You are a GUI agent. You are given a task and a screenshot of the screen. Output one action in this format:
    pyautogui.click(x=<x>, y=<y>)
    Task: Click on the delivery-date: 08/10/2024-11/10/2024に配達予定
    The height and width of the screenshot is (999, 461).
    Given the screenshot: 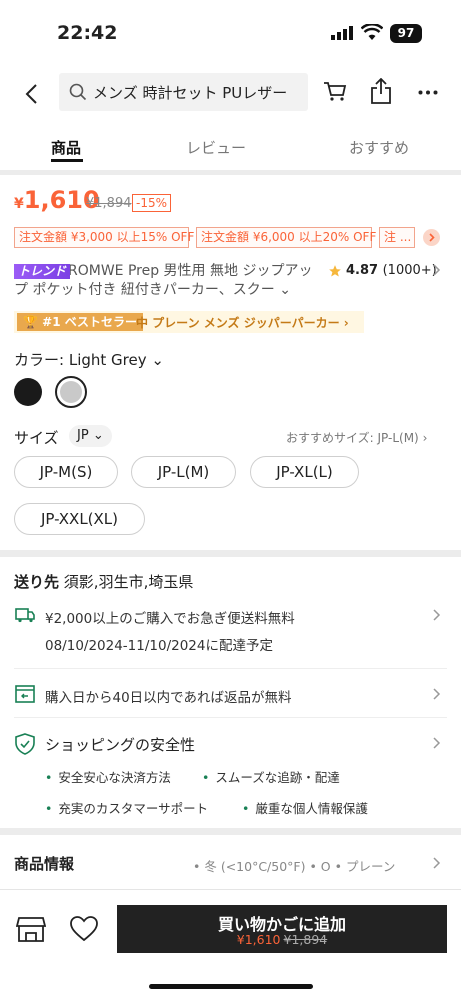 What is the action you would take?
    pyautogui.click(x=159, y=646)
    